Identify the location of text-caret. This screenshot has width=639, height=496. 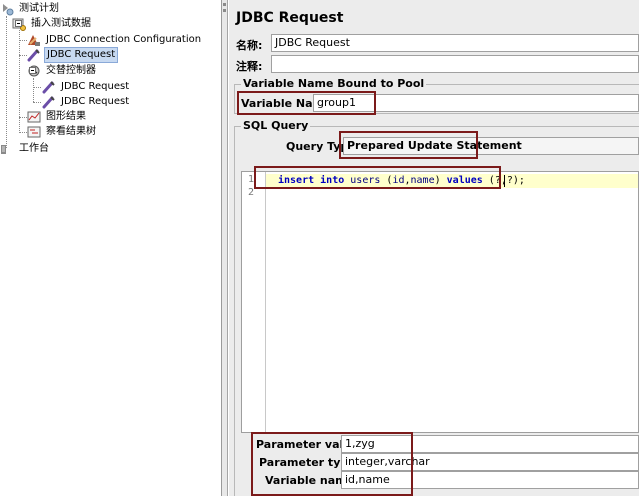
(504, 181).